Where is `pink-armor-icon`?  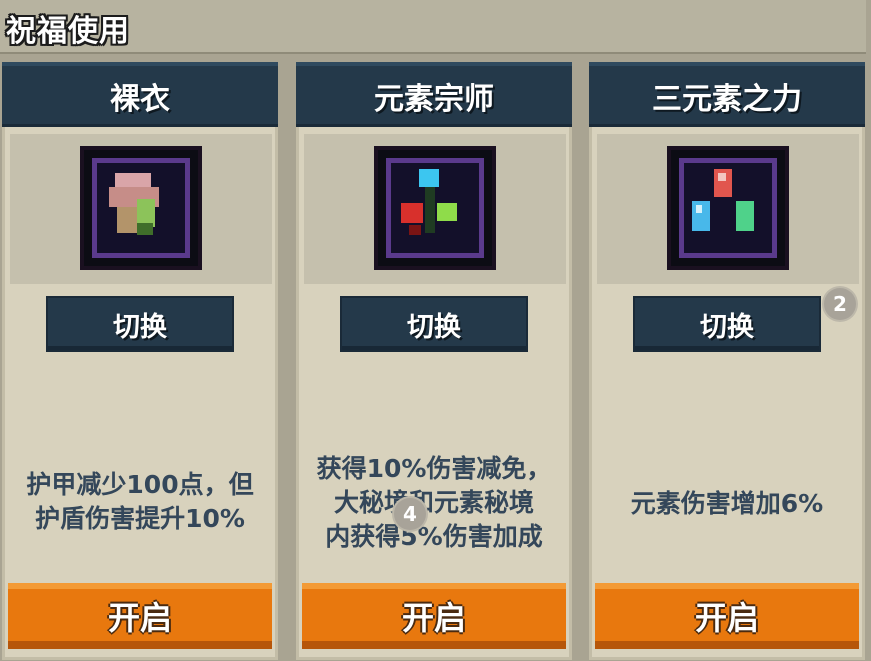
pink-armor-icon is located at coordinates (141, 208).